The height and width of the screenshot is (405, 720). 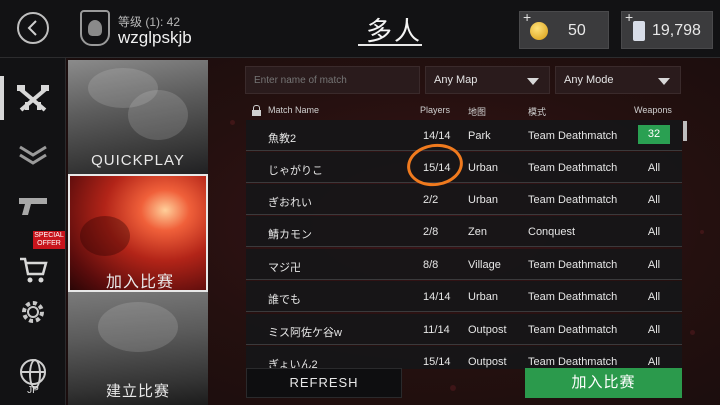 I want to click on match-search-input, so click(x=332, y=80).